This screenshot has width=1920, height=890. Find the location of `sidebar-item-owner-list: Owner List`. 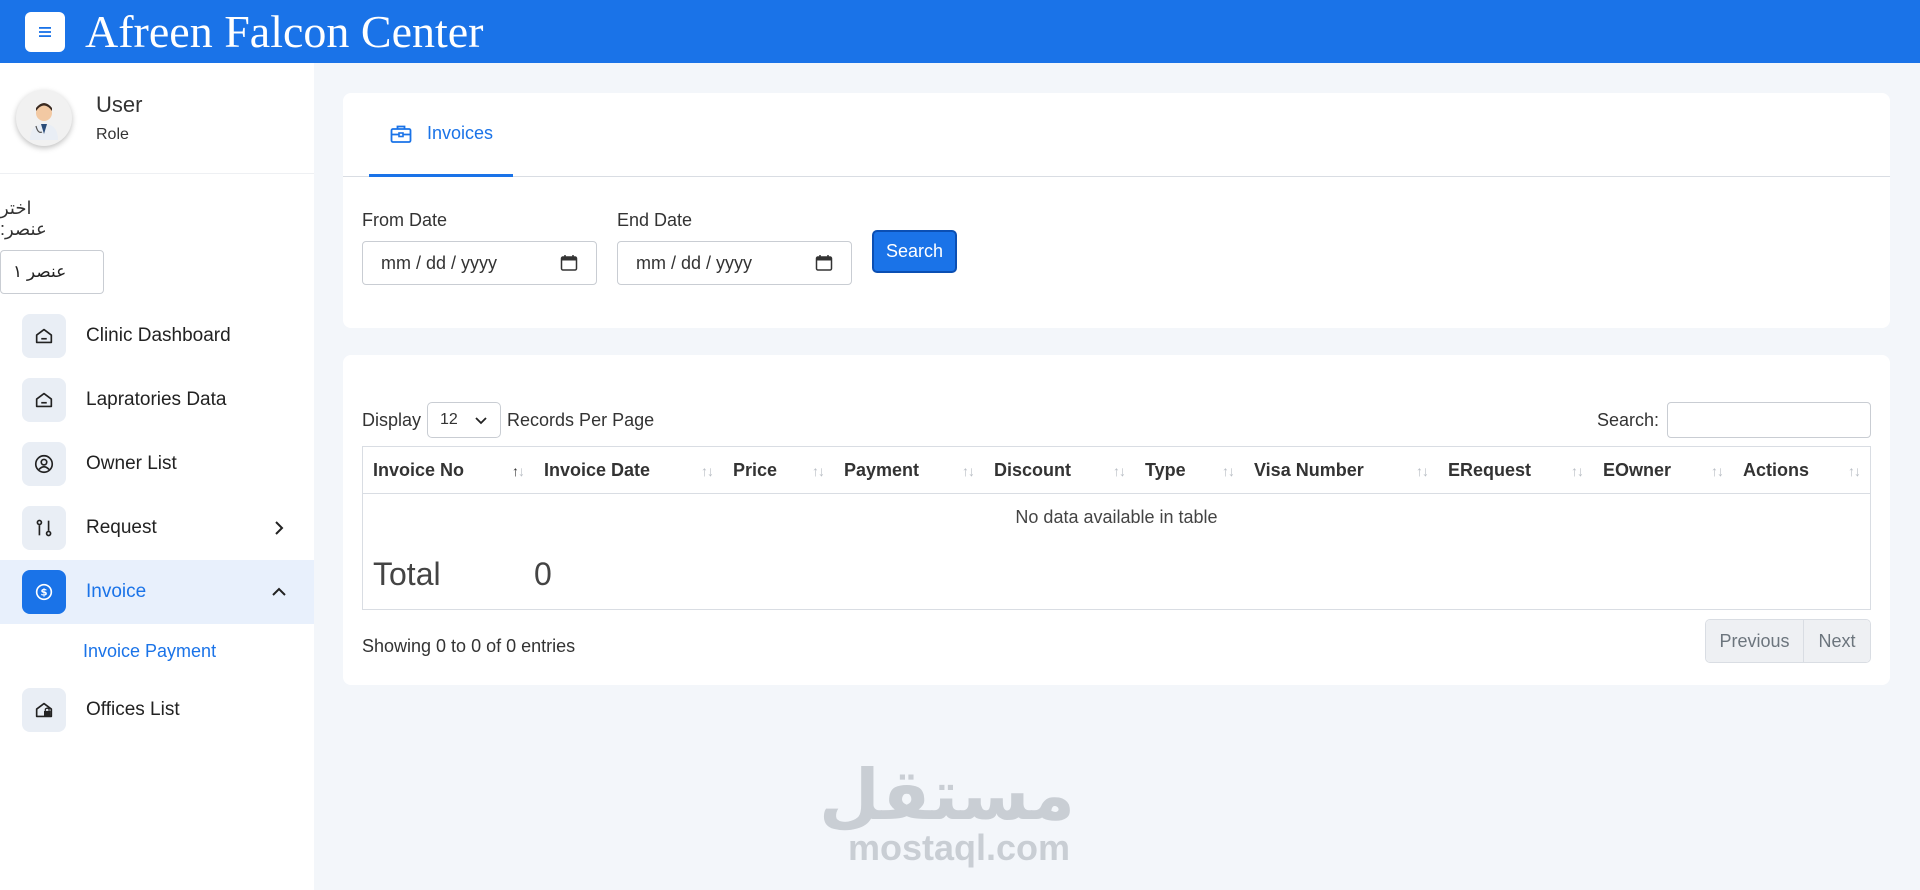

sidebar-item-owner-list: Owner List is located at coordinates (157, 464).